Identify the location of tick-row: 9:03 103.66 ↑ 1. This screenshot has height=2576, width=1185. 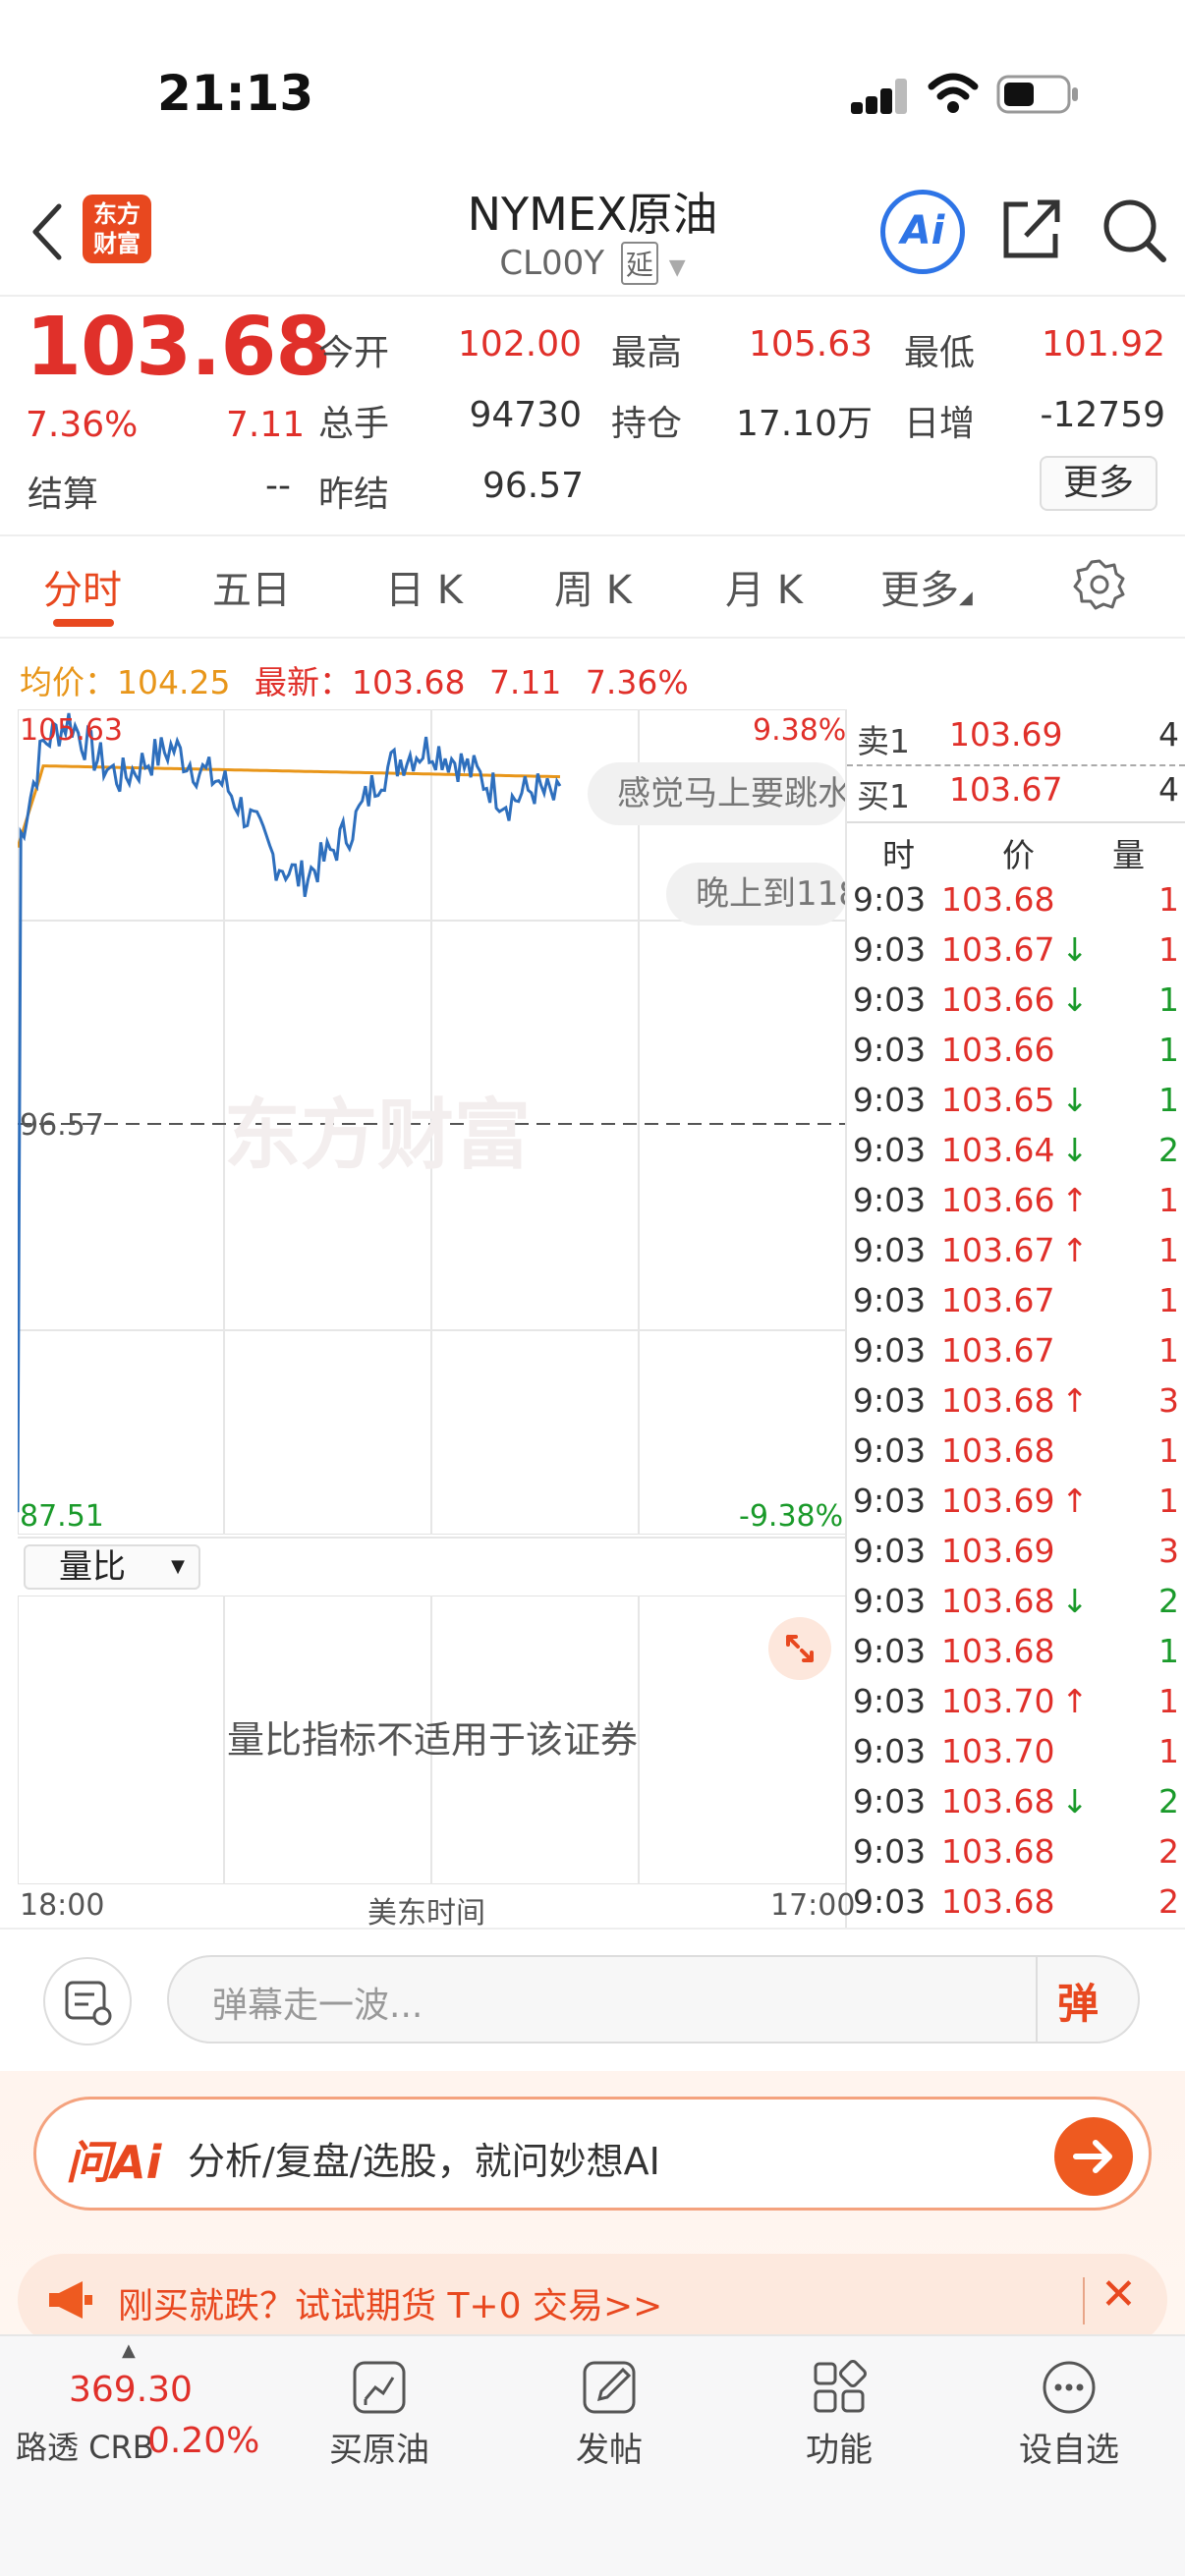
(1016, 1200).